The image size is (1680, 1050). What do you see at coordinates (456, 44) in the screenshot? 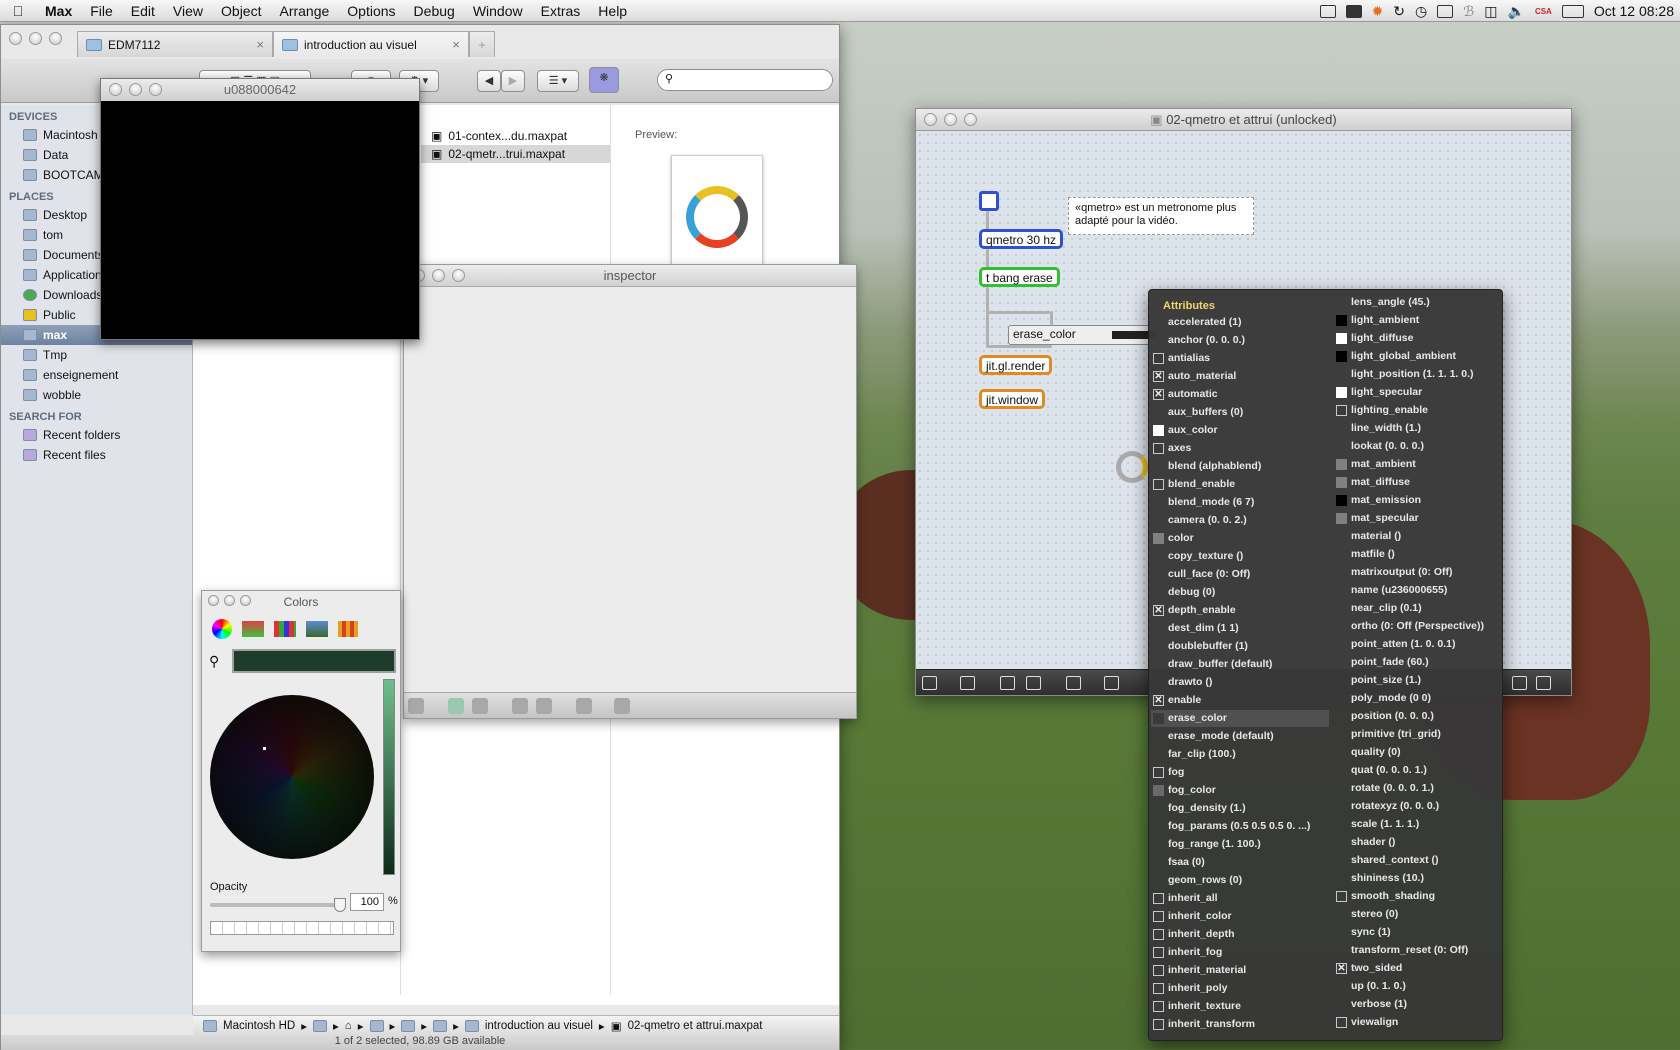
I see `close-tab-icon: ×` at bounding box center [456, 44].